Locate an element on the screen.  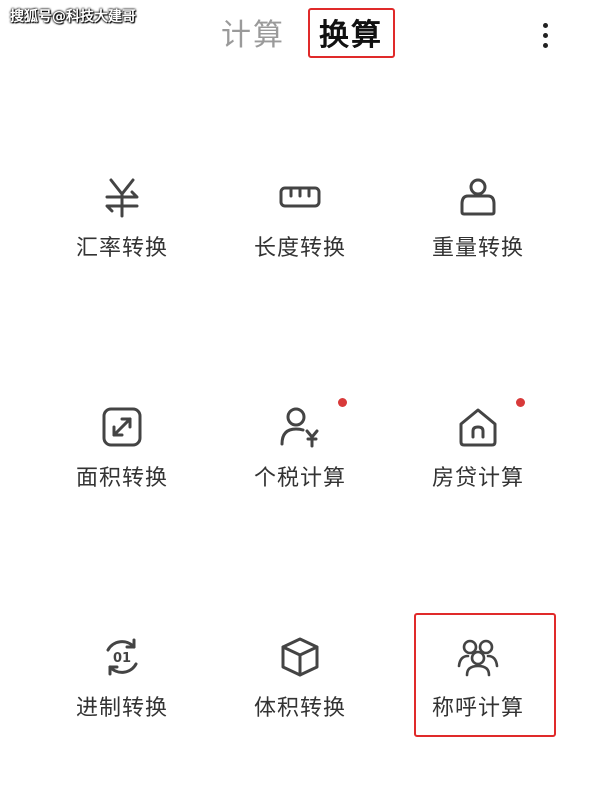
grid-item-income-tax: 个税计算 is located at coordinates (300, 457).